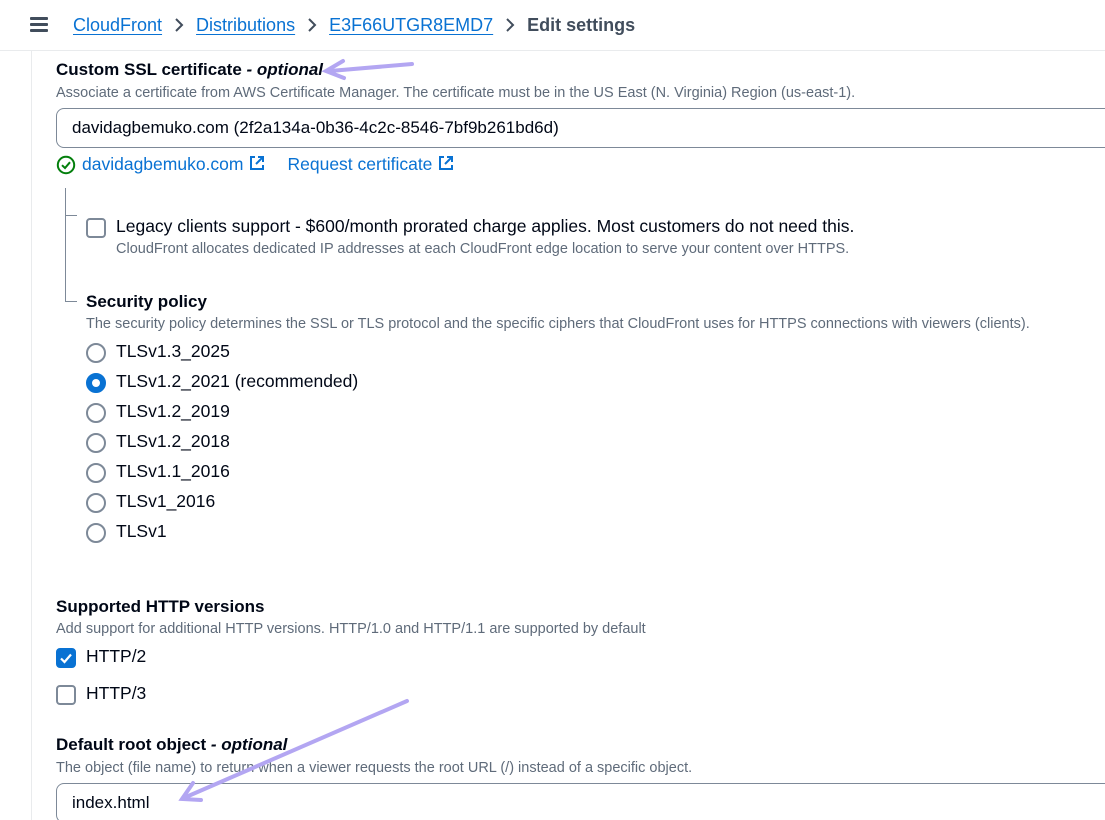 The image size is (1105, 820). I want to click on radio-label: TLSv1_2016, so click(166, 501).